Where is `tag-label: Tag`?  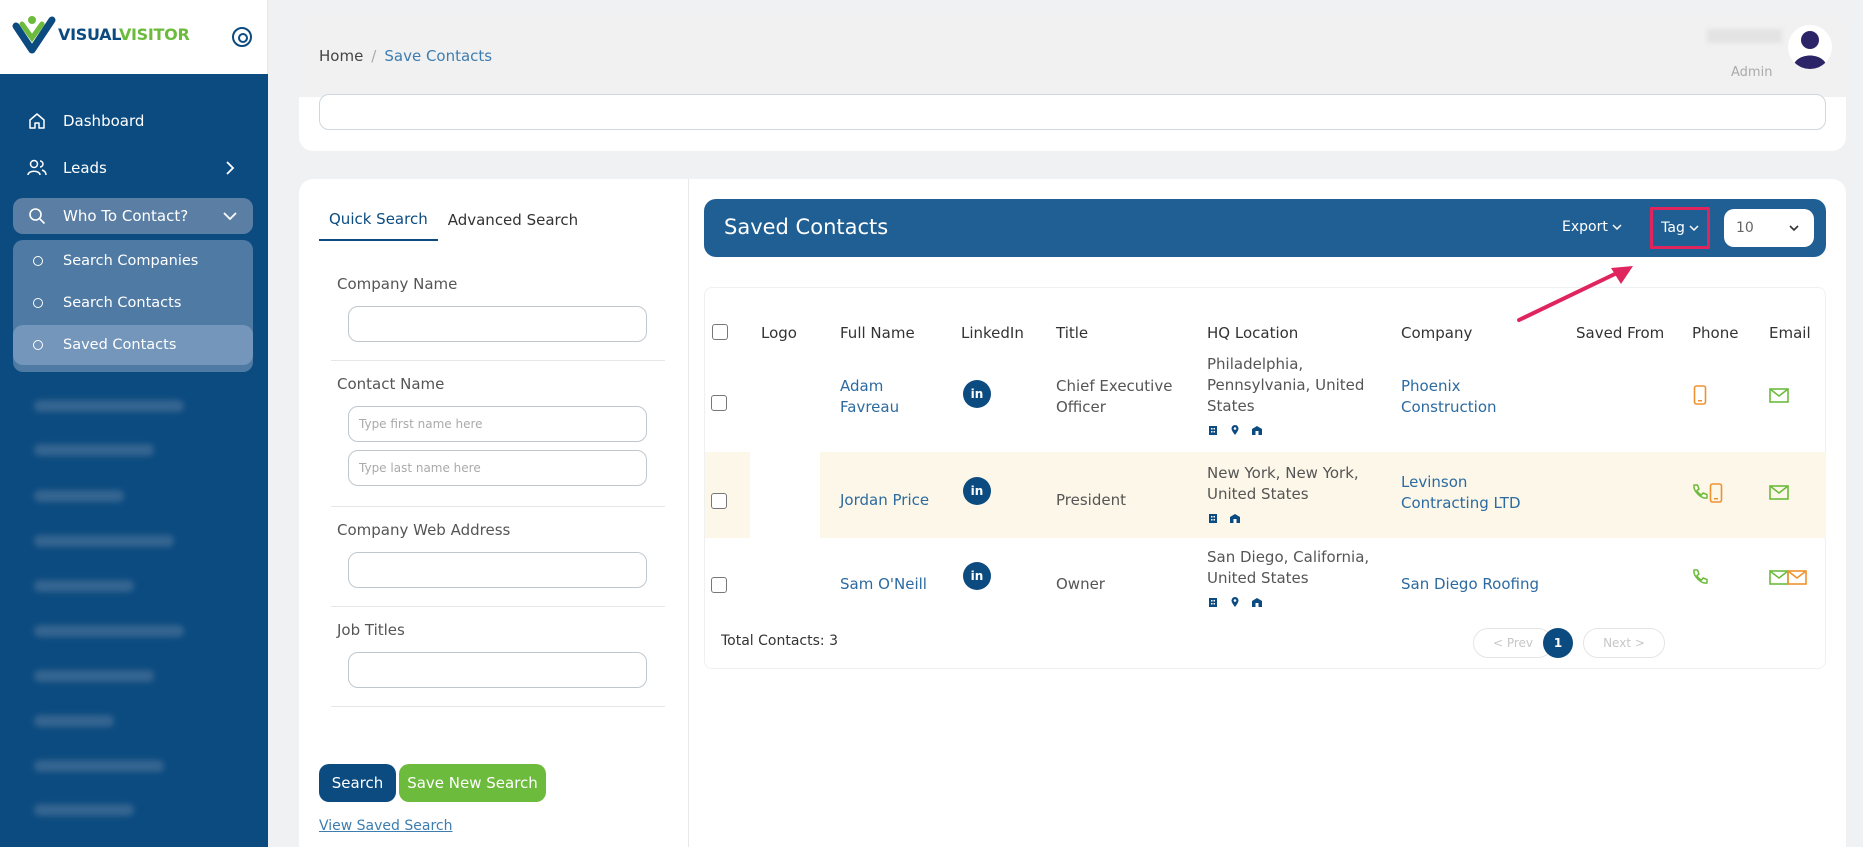 tag-label: Tag is located at coordinates (1673, 228).